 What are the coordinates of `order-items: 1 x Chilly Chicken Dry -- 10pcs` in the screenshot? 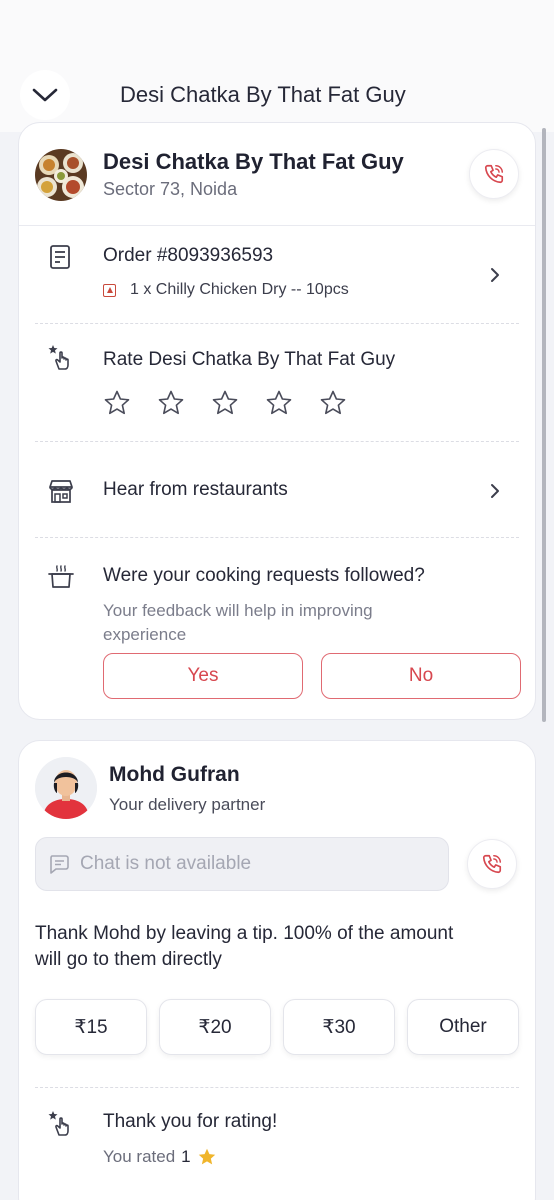 It's located at (226, 290).